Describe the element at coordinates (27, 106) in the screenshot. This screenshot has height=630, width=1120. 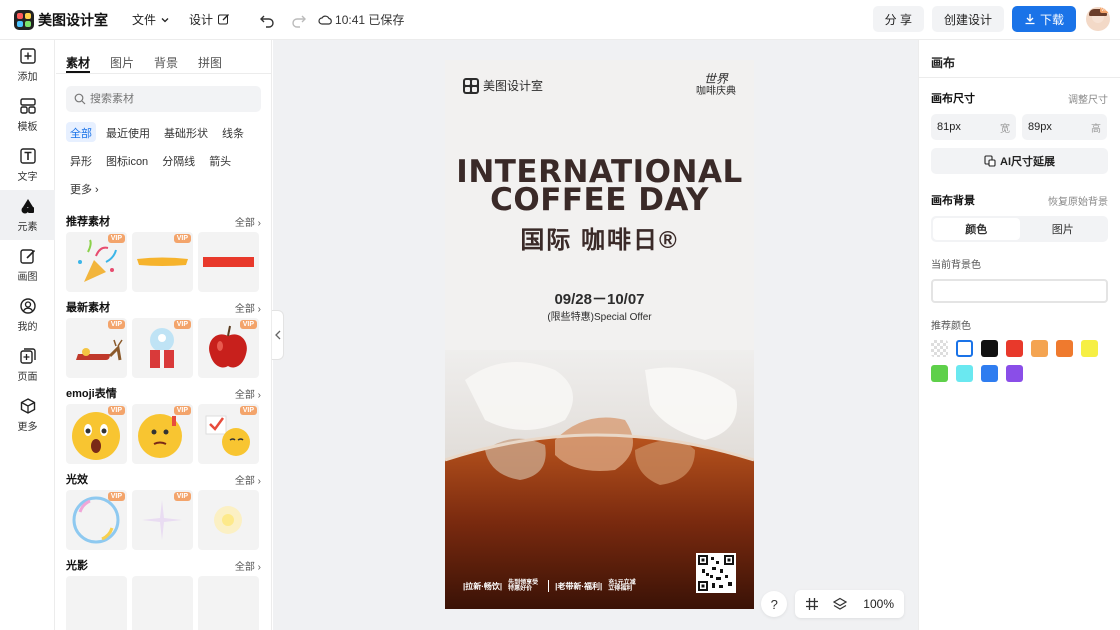
I see `template-icon` at that location.